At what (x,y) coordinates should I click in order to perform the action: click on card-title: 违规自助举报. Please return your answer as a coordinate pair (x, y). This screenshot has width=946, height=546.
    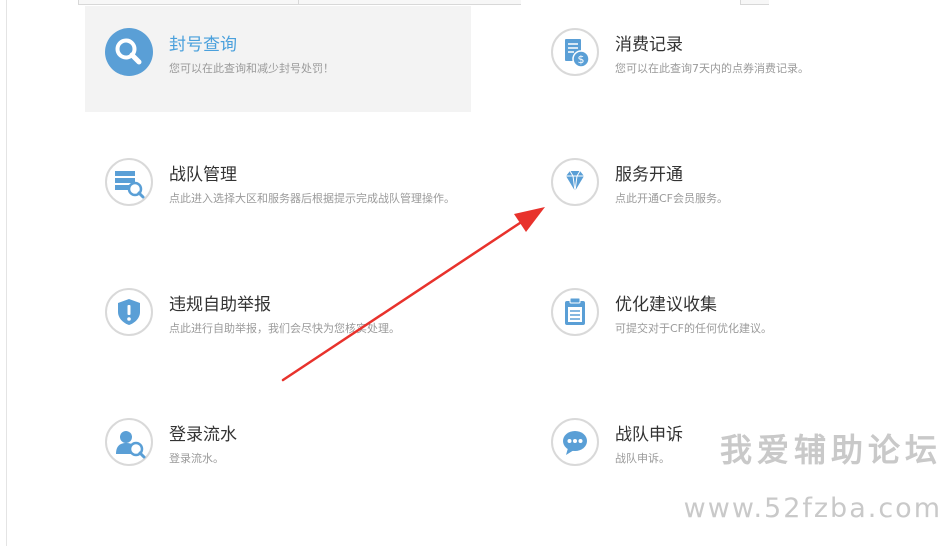
    Looking at the image, I should click on (220, 305).